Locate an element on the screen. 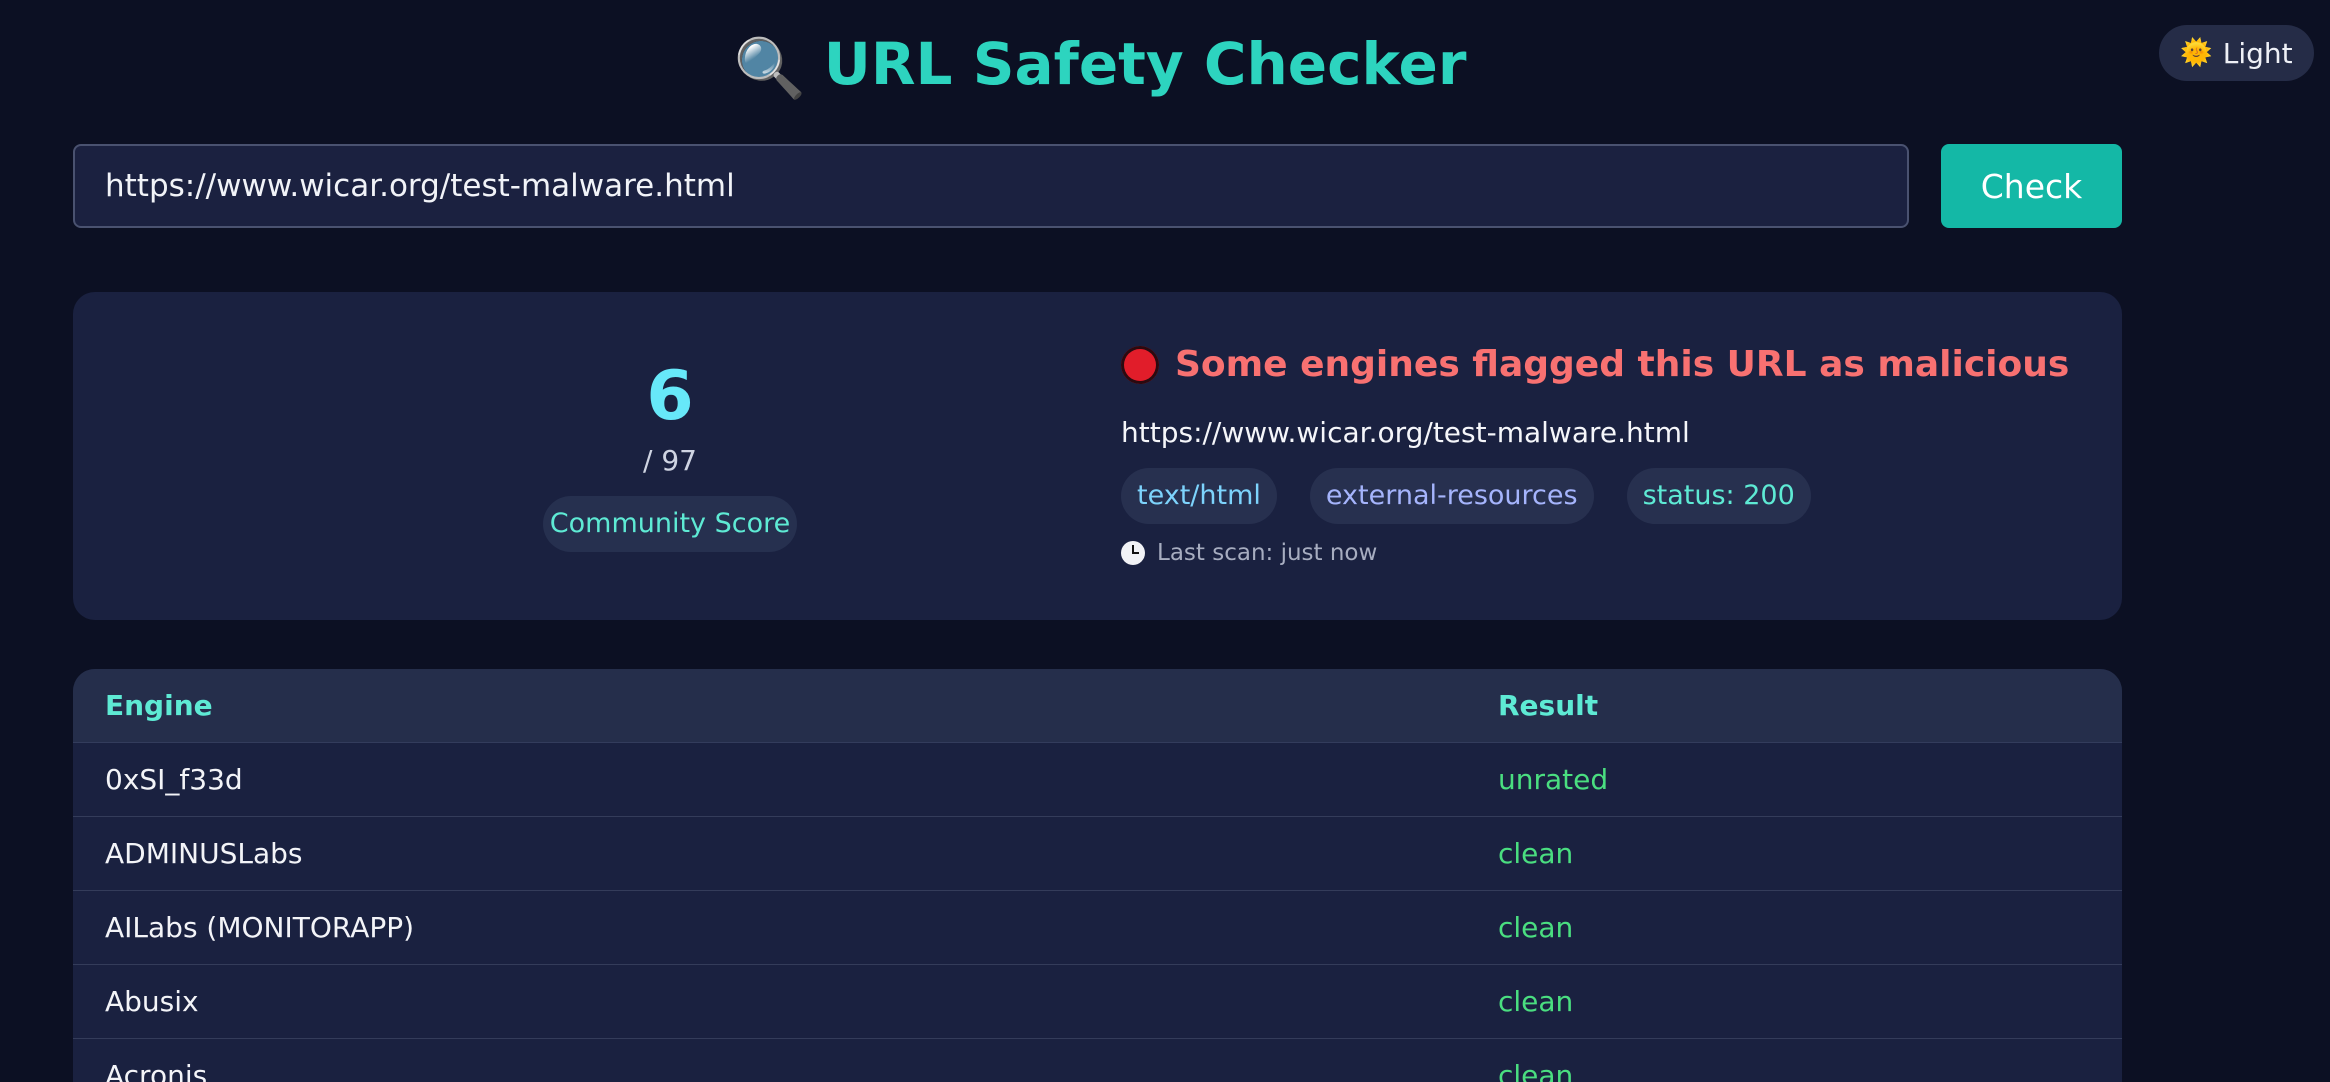  check-button: Check is located at coordinates (2031, 186).